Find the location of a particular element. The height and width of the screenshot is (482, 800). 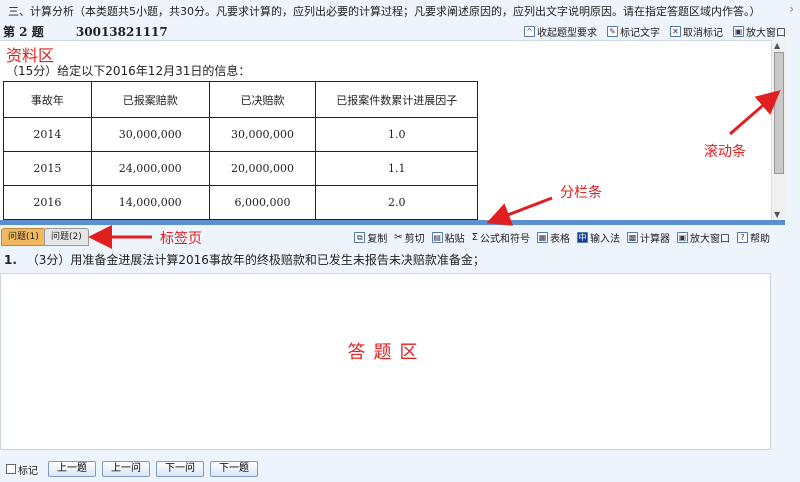

copy-button: ⧉ 复制 is located at coordinates (370, 237).